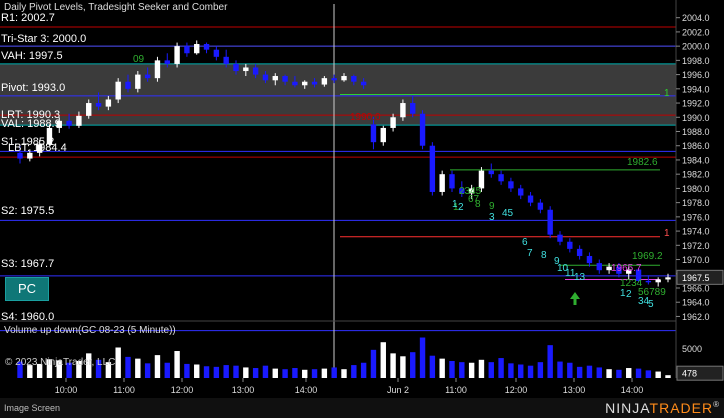 This screenshot has height=418, width=724. What do you see at coordinates (306, 390) in the screenshot?
I see `time-tick-label-4: 14:00` at bounding box center [306, 390].